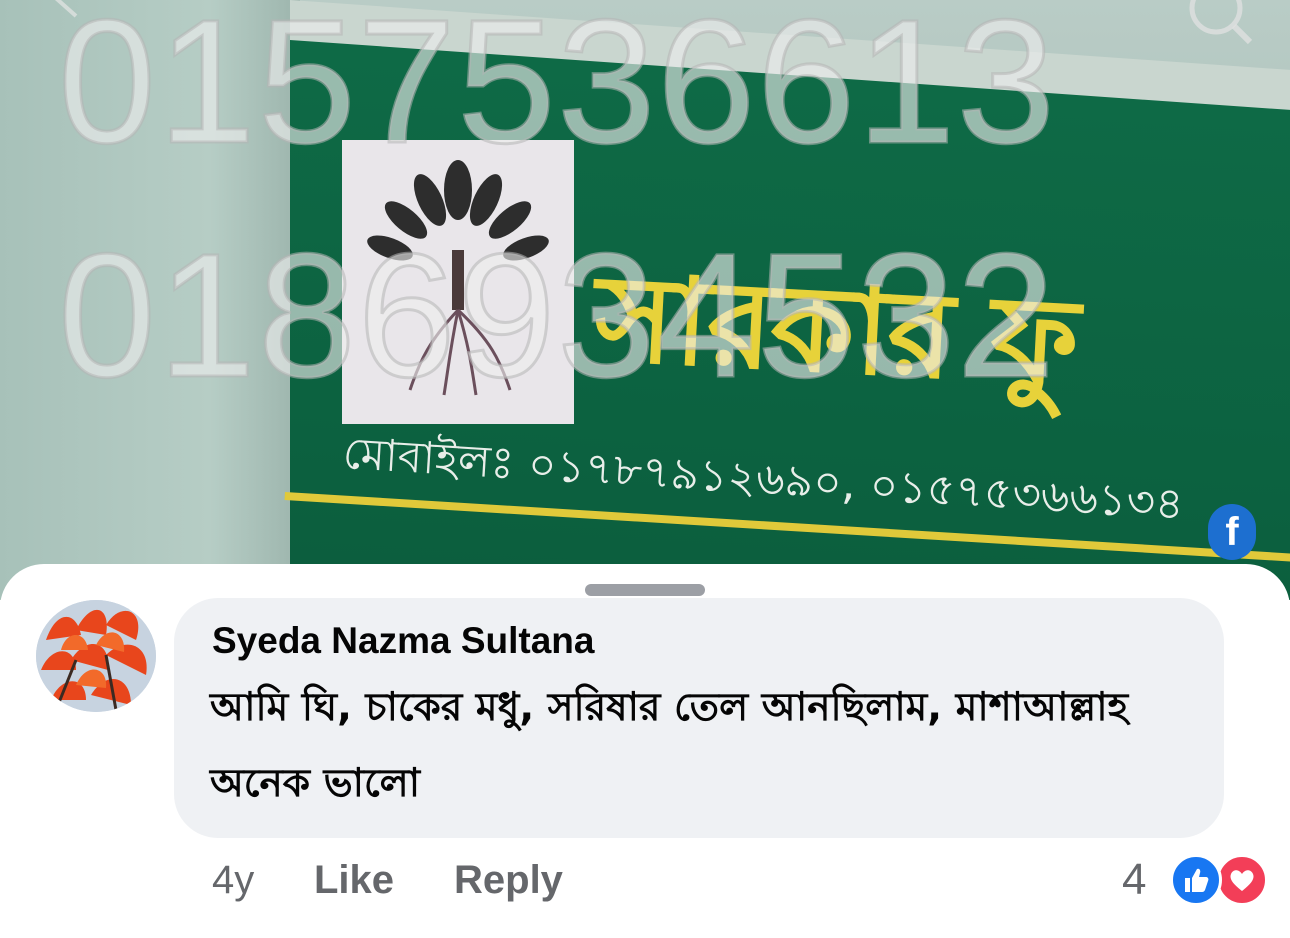 The width and height of the screenshot is (1290, 938). I want to click on comment-timestamp: 4y, so click(233, 880).